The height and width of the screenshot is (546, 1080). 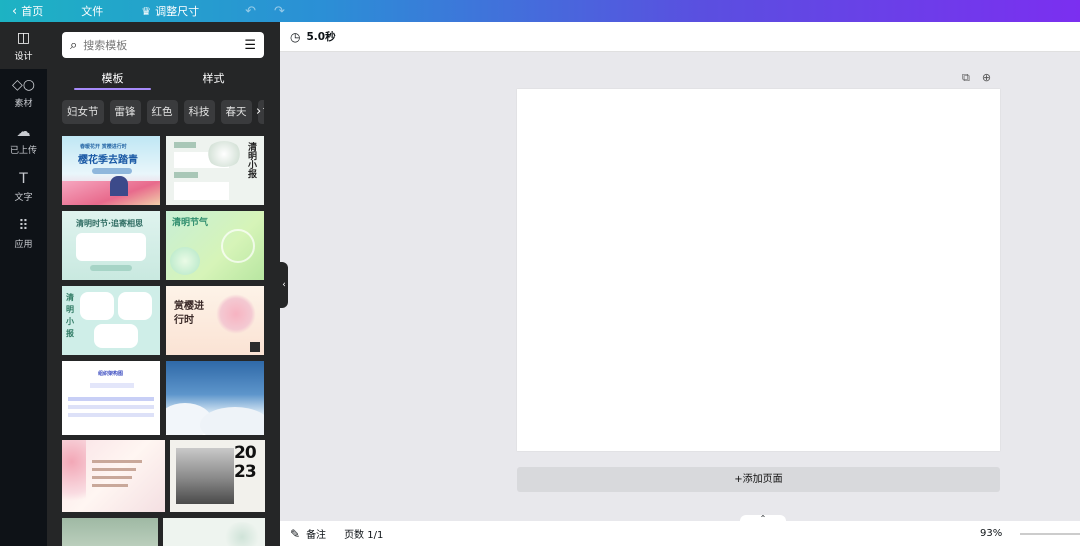 I want to click on apps-icon: ⠿, so click(x=23, y=225).